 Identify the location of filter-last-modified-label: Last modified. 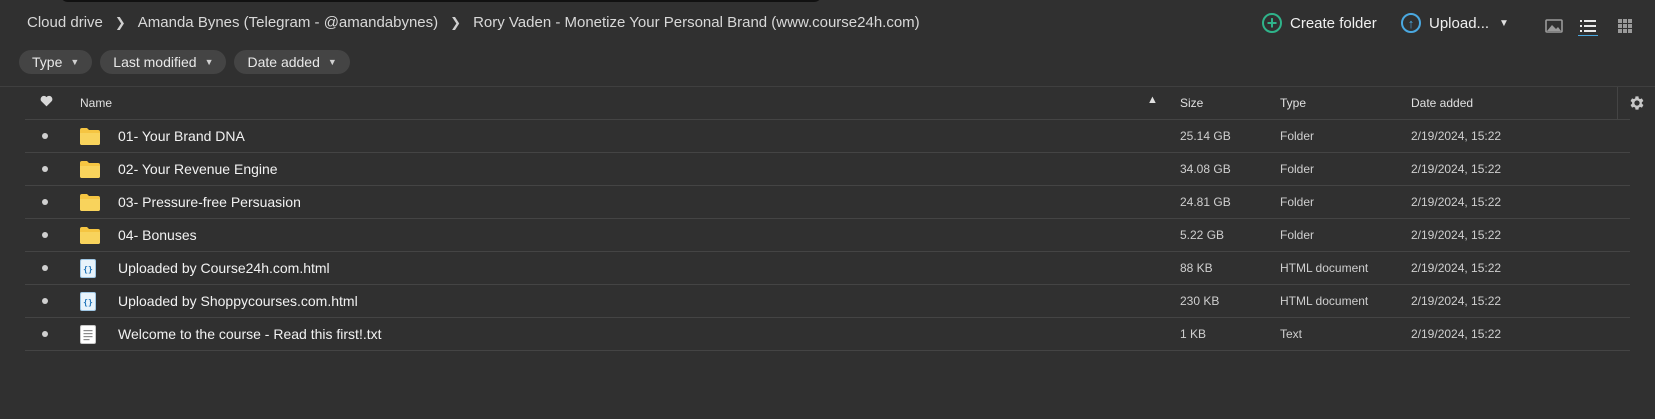
(155, 62).